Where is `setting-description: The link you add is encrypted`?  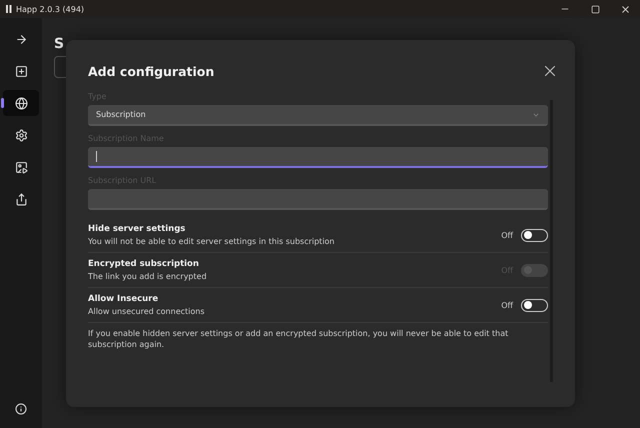 setting-description: The link you add is encrypted is located at coordinates (147, 276).